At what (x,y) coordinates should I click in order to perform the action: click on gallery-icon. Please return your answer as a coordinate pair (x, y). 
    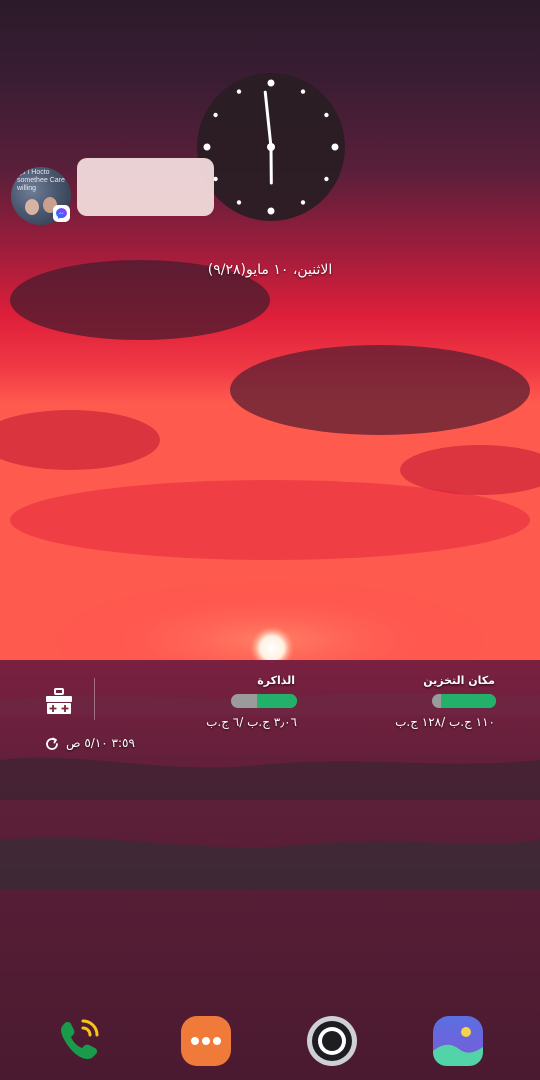
    Looking at the image, I should click on (458, 1041).